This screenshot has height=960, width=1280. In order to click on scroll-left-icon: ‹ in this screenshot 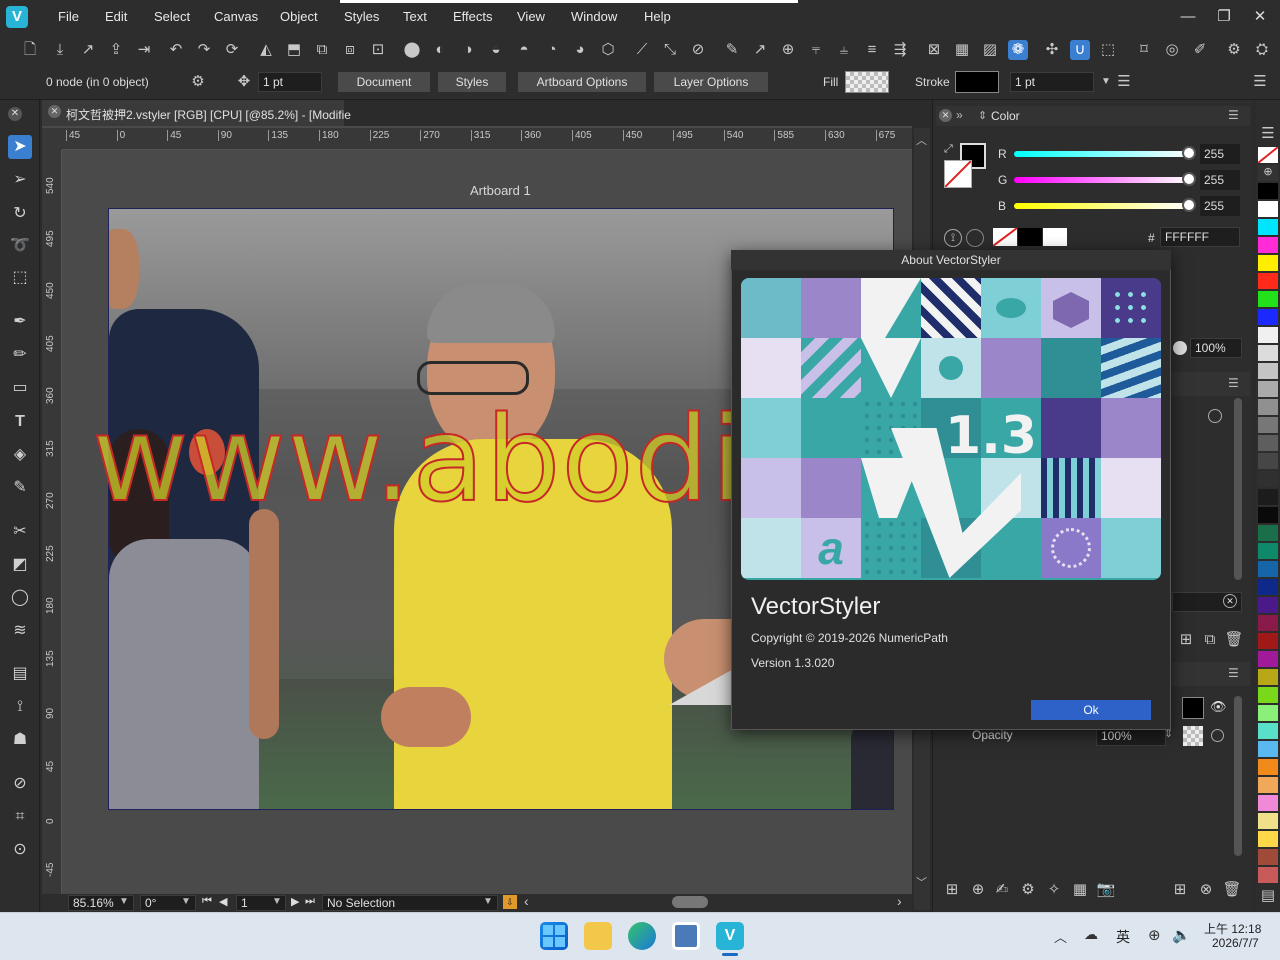, I will do `click(526, 901)`.